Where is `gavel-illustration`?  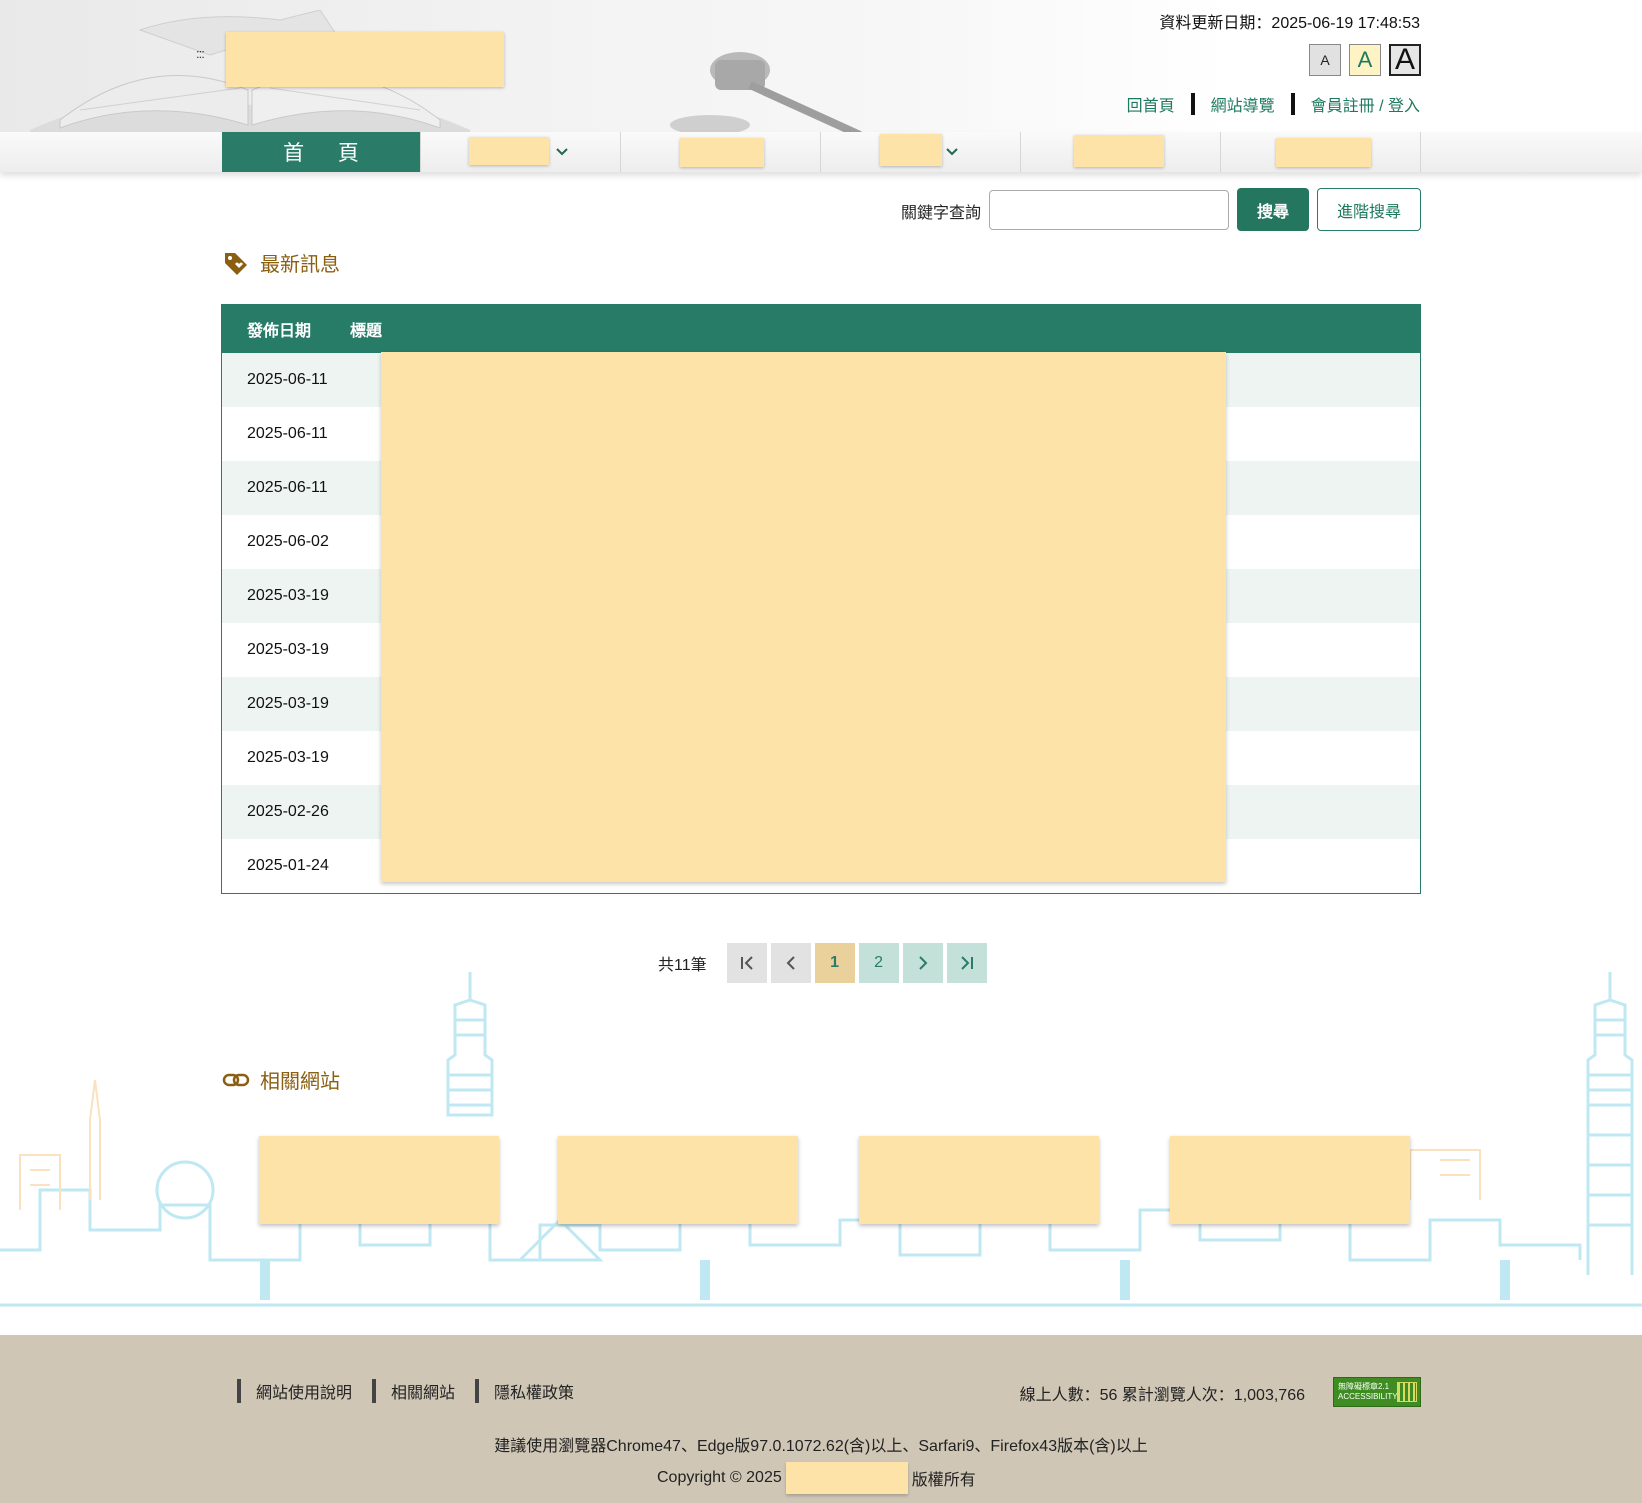
gavel-illustration is located at coordinates (766, 92).